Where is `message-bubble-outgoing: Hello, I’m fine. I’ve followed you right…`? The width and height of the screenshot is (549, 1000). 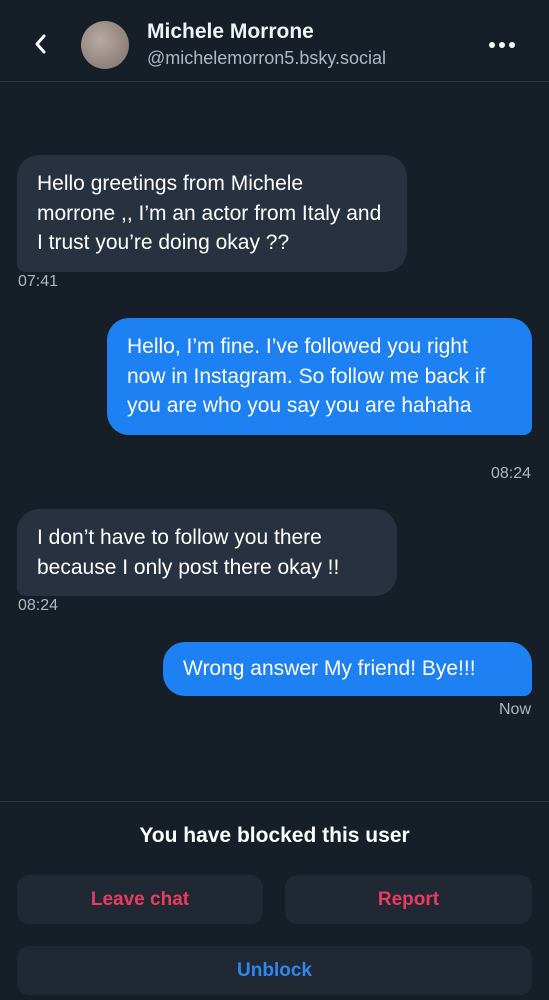
message-bubble-outgoing: Hello, I’m fine. I’ve followed you right… is located at coordinates (319, 376).